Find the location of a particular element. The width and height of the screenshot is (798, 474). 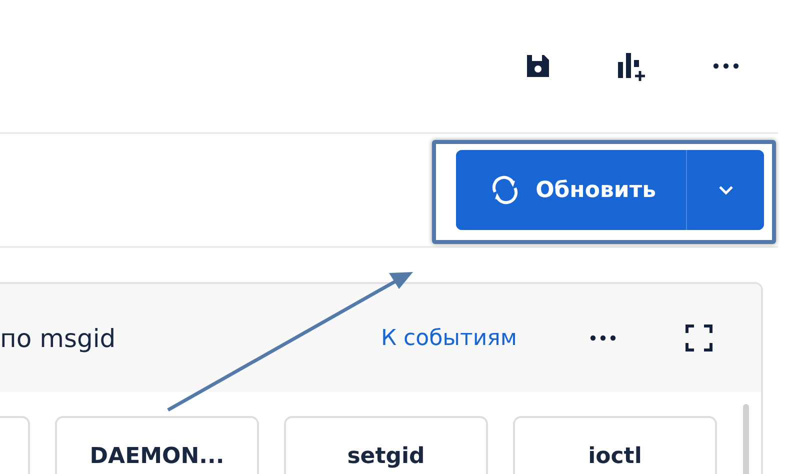

panel-title: по msgid is located at coordinates (58, 338).